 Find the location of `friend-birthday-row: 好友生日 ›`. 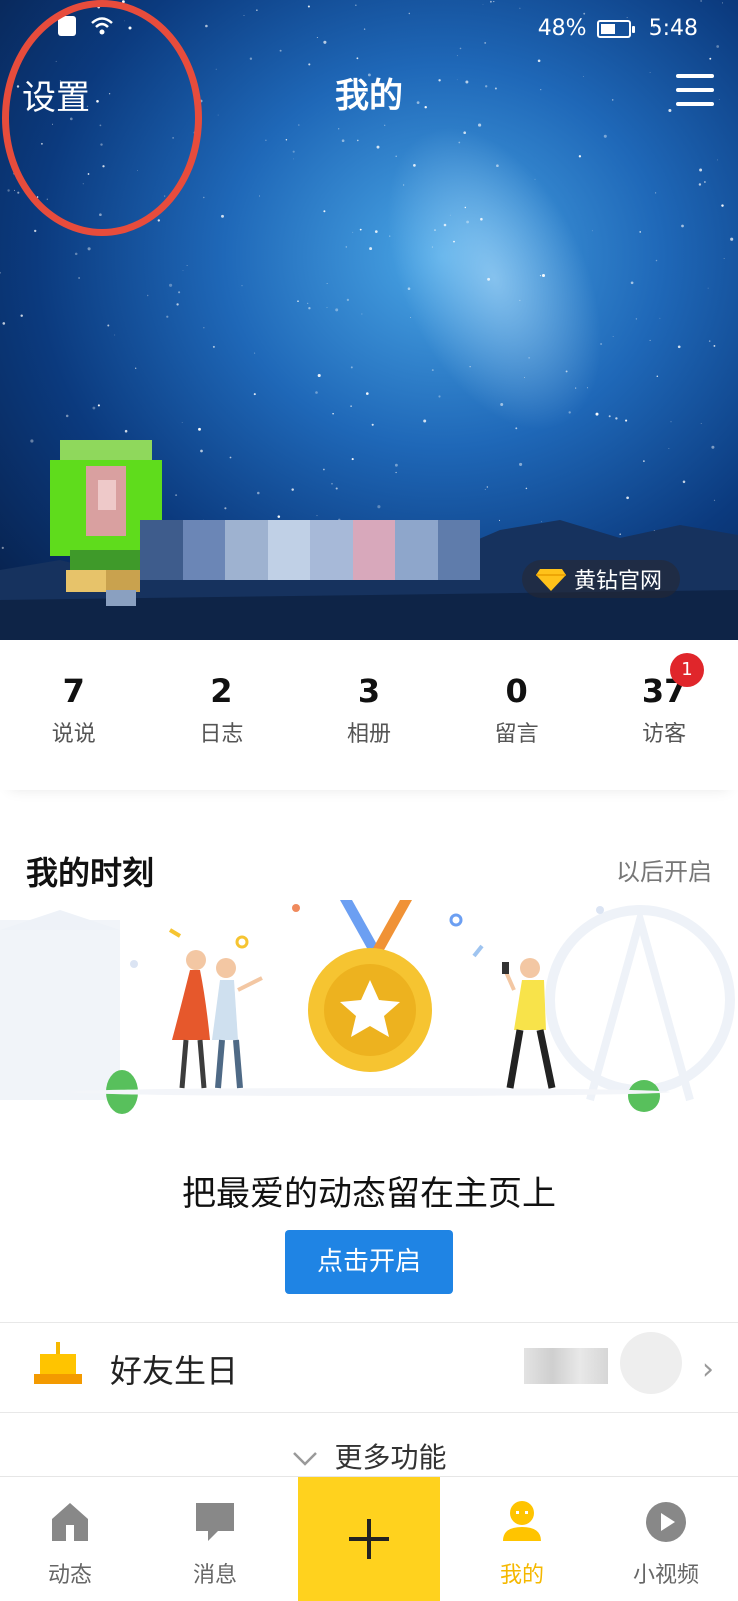

friend-birthday-row: 好友生日 › is located at coordinates (369, 1367).